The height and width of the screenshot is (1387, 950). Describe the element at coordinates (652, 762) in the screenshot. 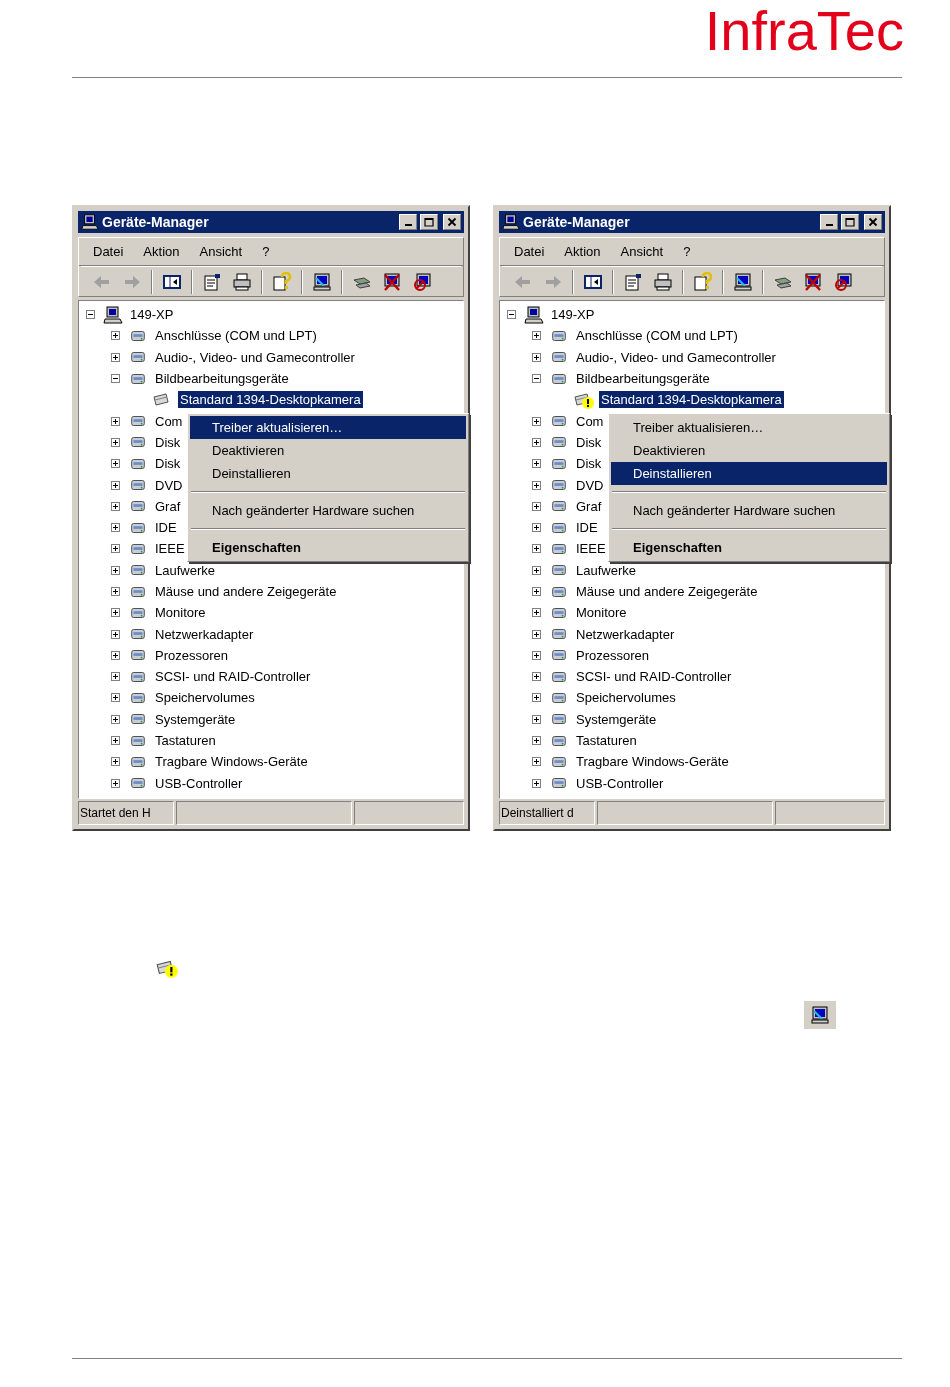

I see `tree-item: Tragbare Windows-Geräte` at that location.